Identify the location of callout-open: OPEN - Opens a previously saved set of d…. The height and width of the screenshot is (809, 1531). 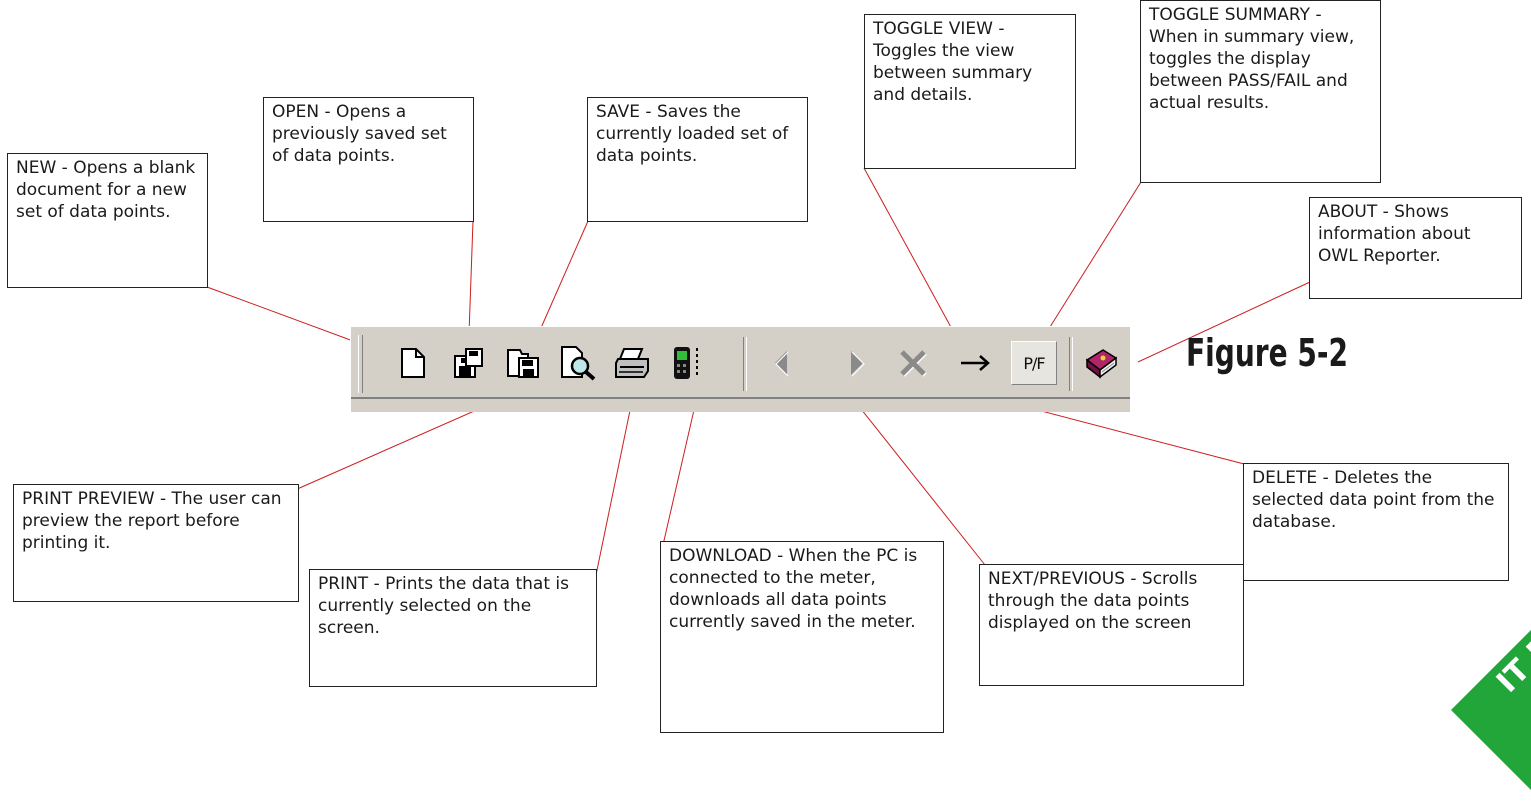
(368, 159).